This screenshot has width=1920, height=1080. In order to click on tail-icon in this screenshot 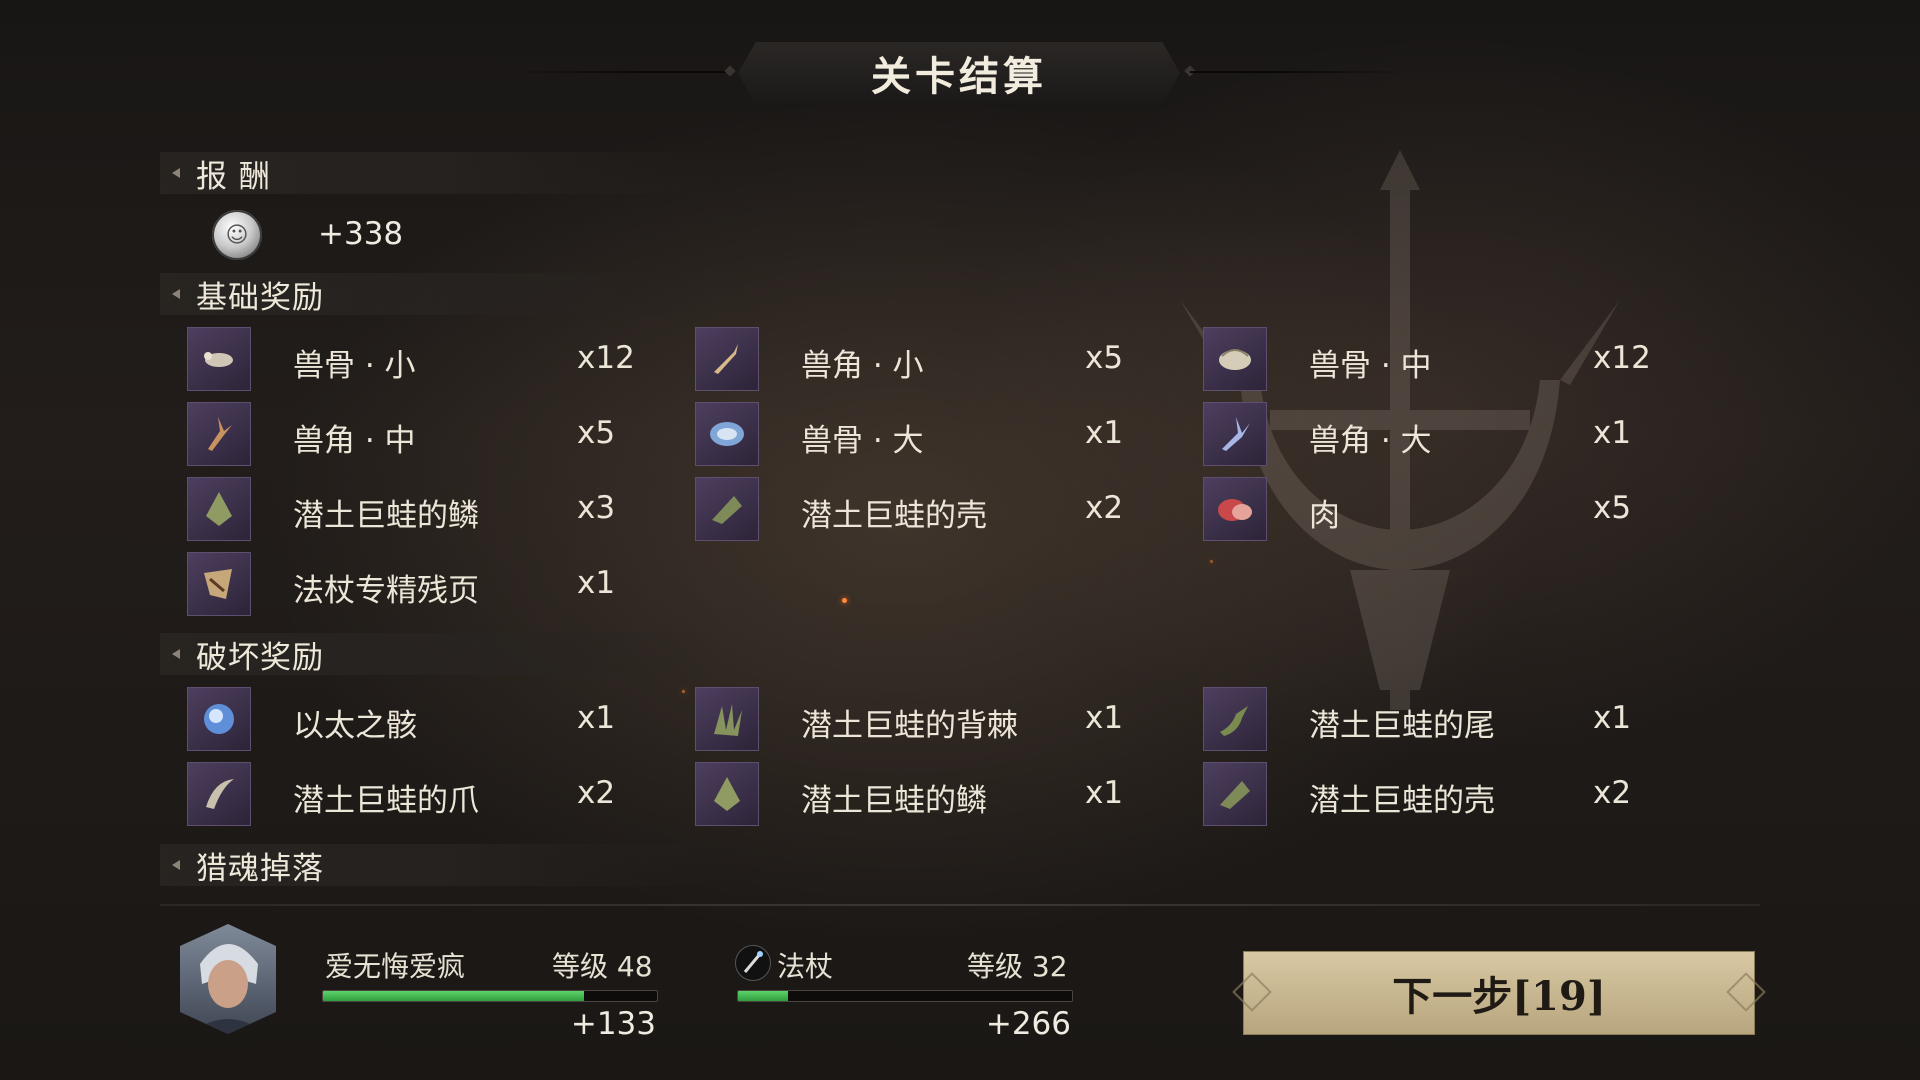, I will do `click(1235, 719)`.